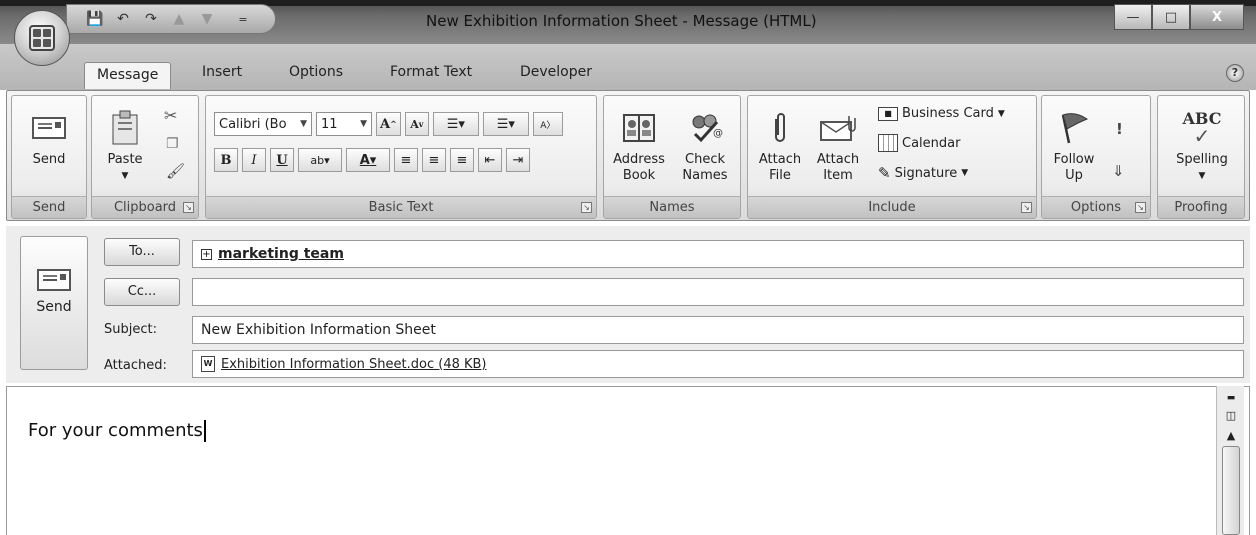  I want to click on basic-text-launcher-icon: ↘, so click(586, 207).